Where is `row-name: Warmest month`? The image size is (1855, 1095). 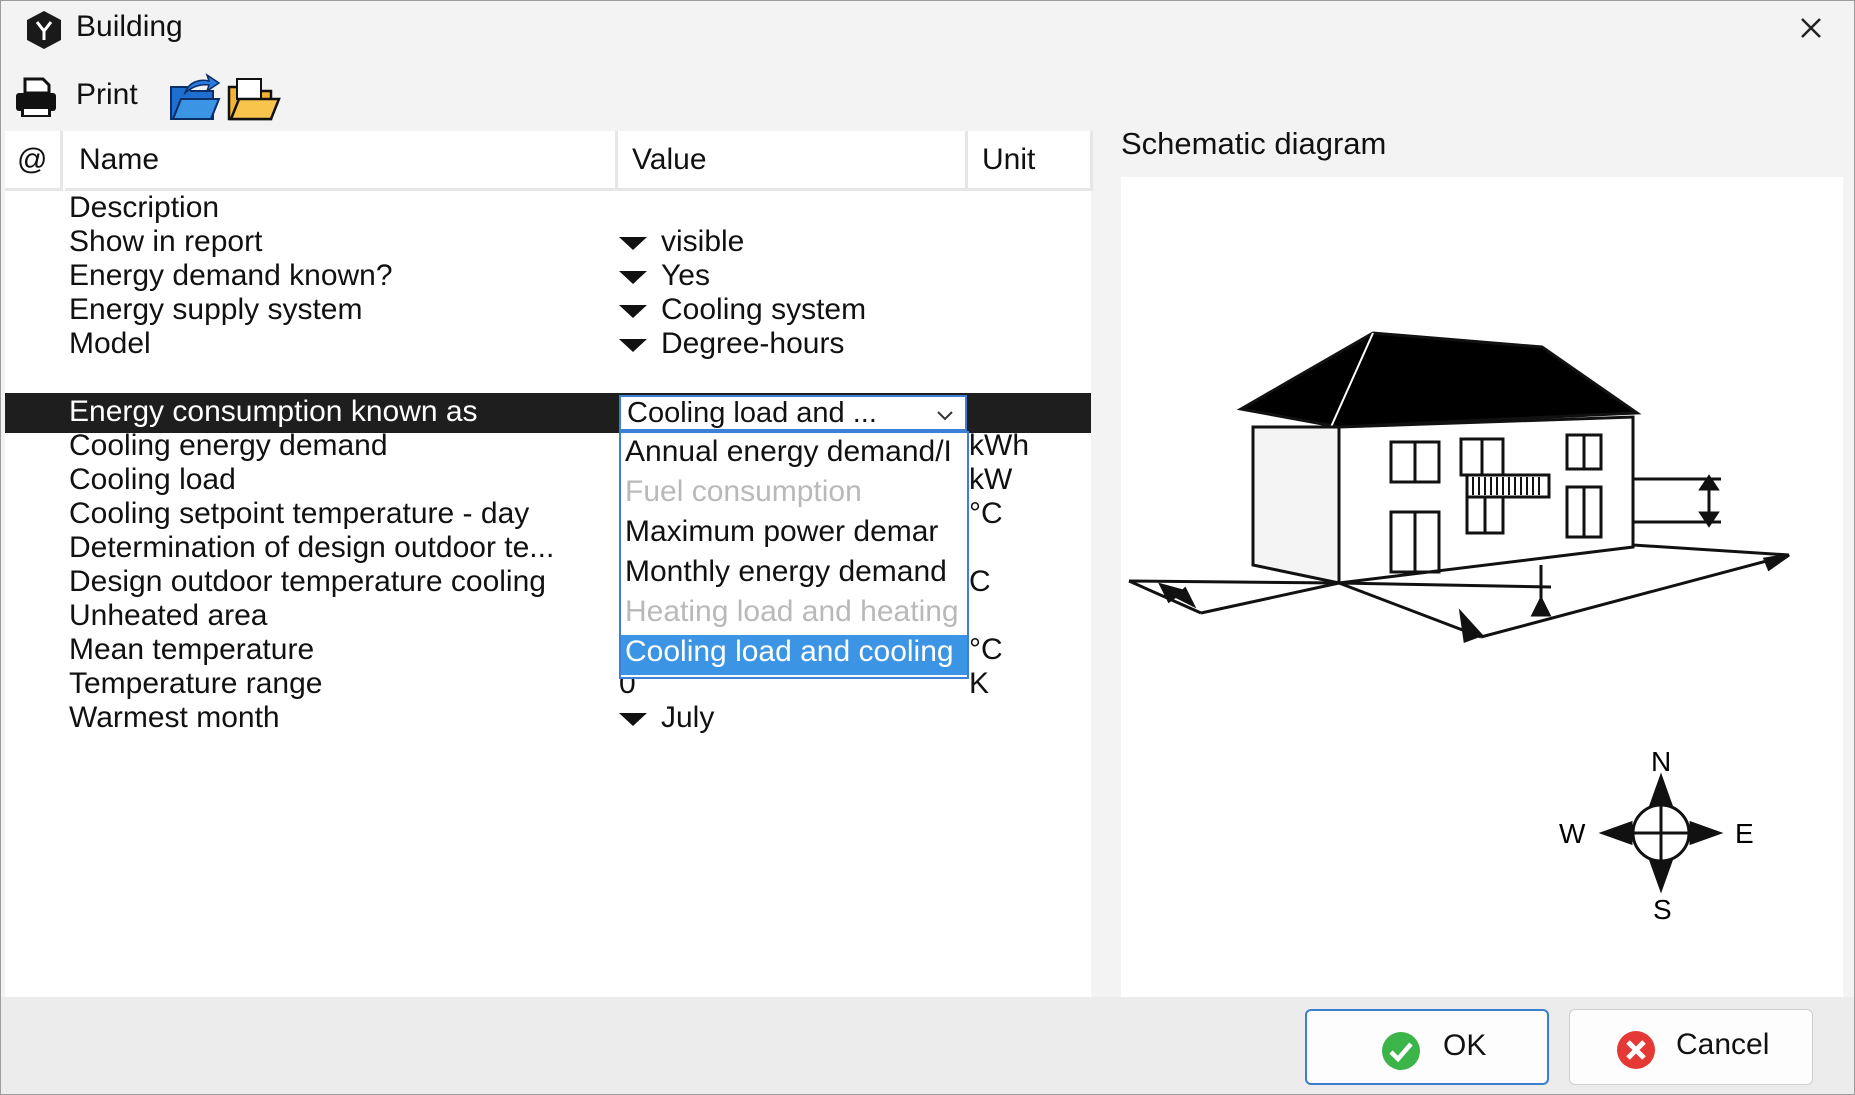 row-name: Warmest month is located at coordinates (174, 717).